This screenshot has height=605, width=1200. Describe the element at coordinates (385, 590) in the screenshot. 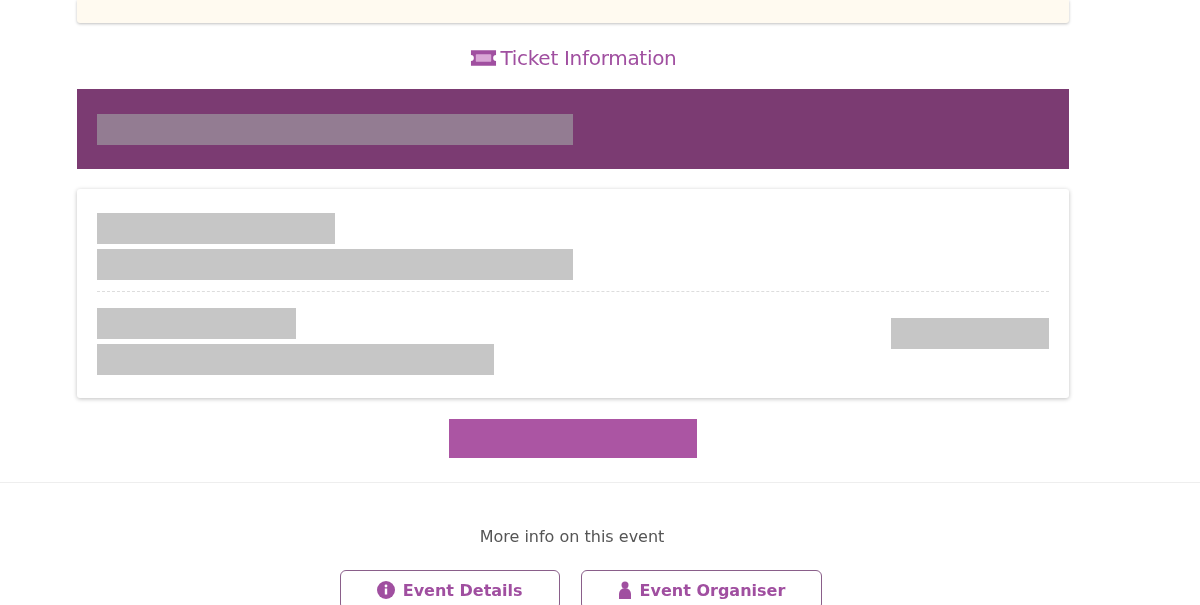

I see `info-icon` at that location.